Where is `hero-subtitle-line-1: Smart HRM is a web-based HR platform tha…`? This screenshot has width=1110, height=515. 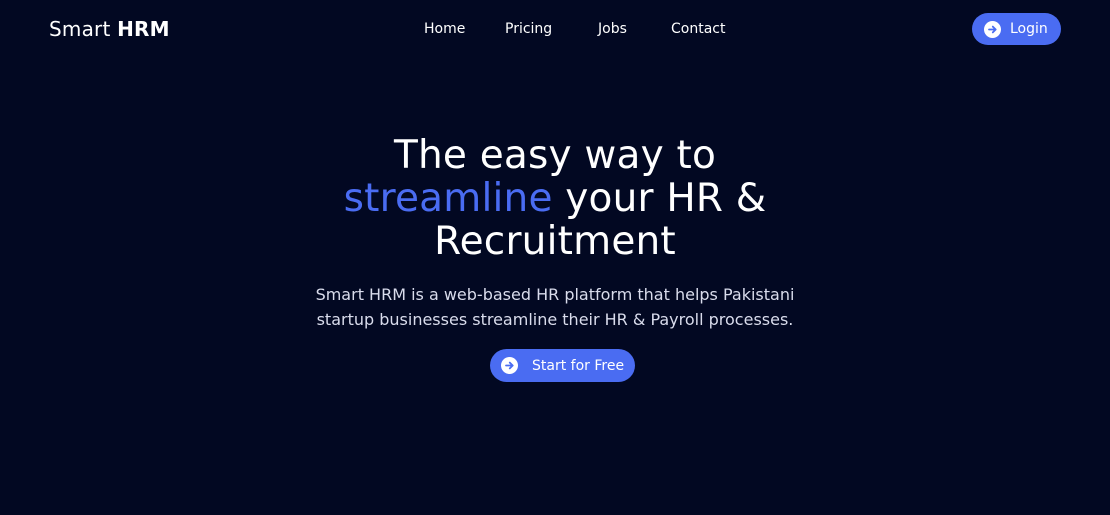
hero-subtitle-line-1: Smart HRM is a web-based HR platform tha… is located at coordinates (555, 294).